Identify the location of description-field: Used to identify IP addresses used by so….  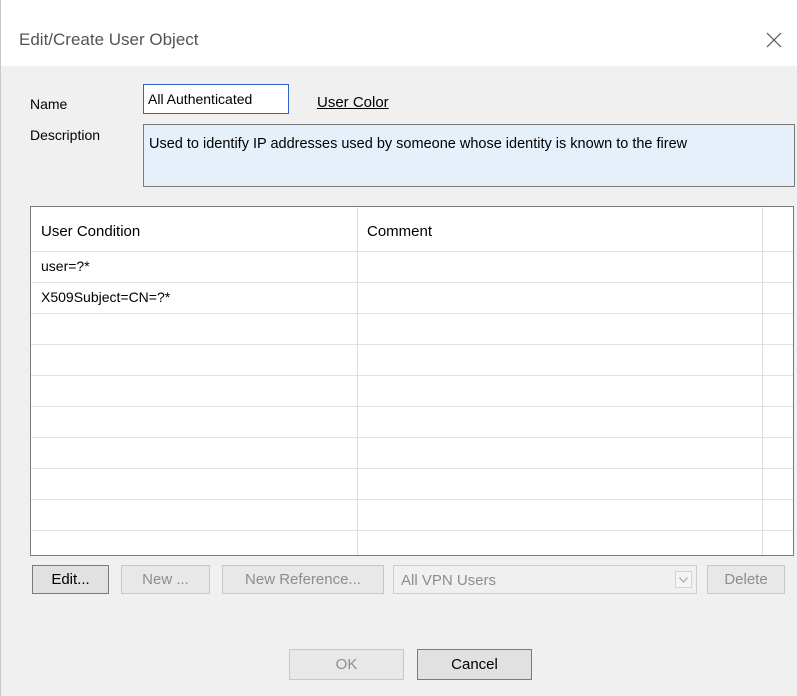
(469, 155).